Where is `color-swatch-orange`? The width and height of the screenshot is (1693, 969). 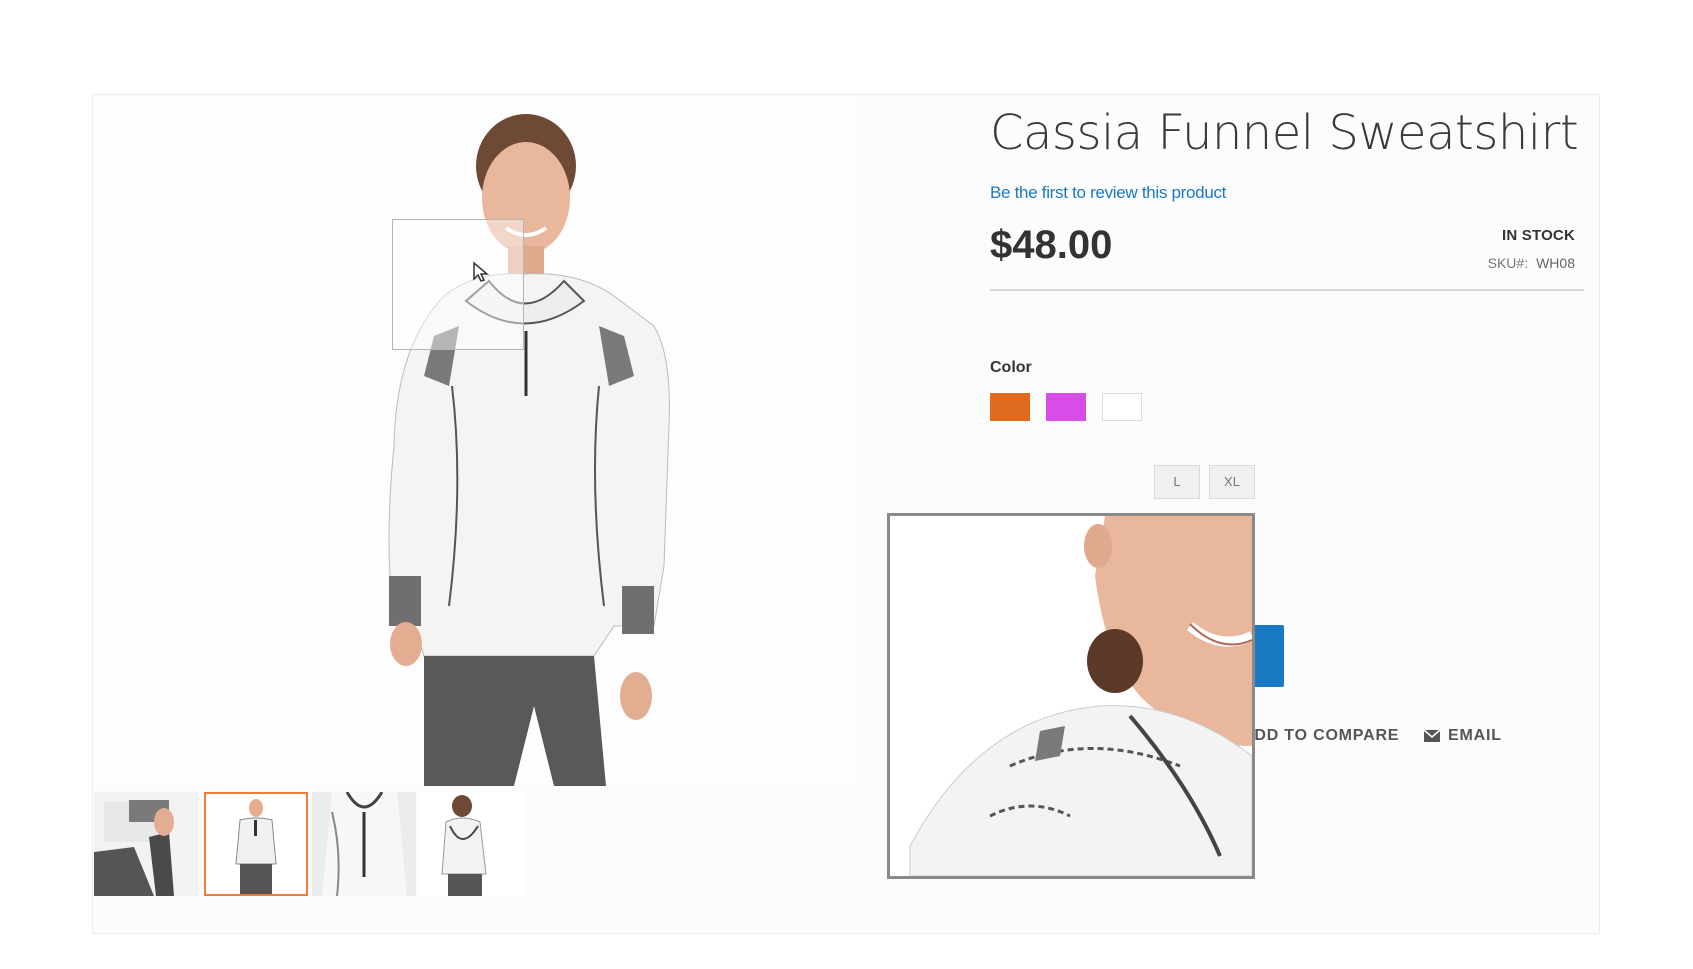 color-swatch-orange is located at coordinates (1010, 407).